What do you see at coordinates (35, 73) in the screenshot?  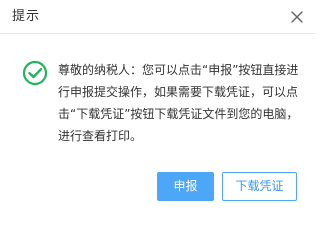 I see `success-check-icon` at bounding box center [35, 73].